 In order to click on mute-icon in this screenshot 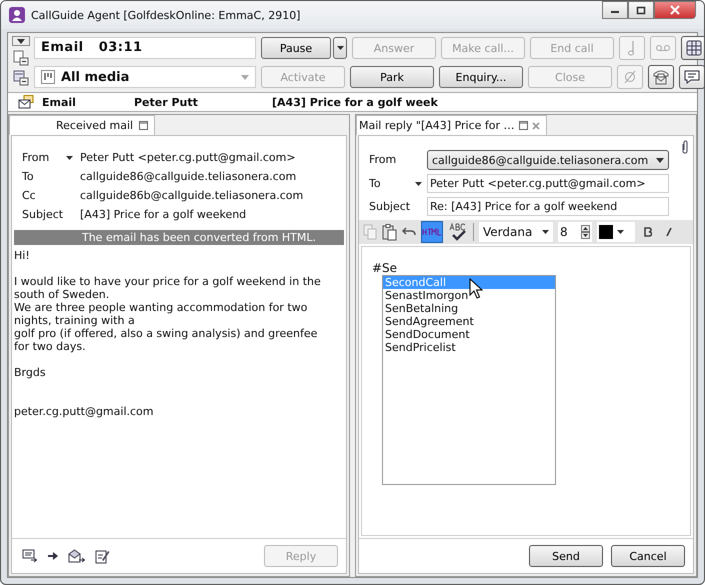, I will do `click(630, 77)`.